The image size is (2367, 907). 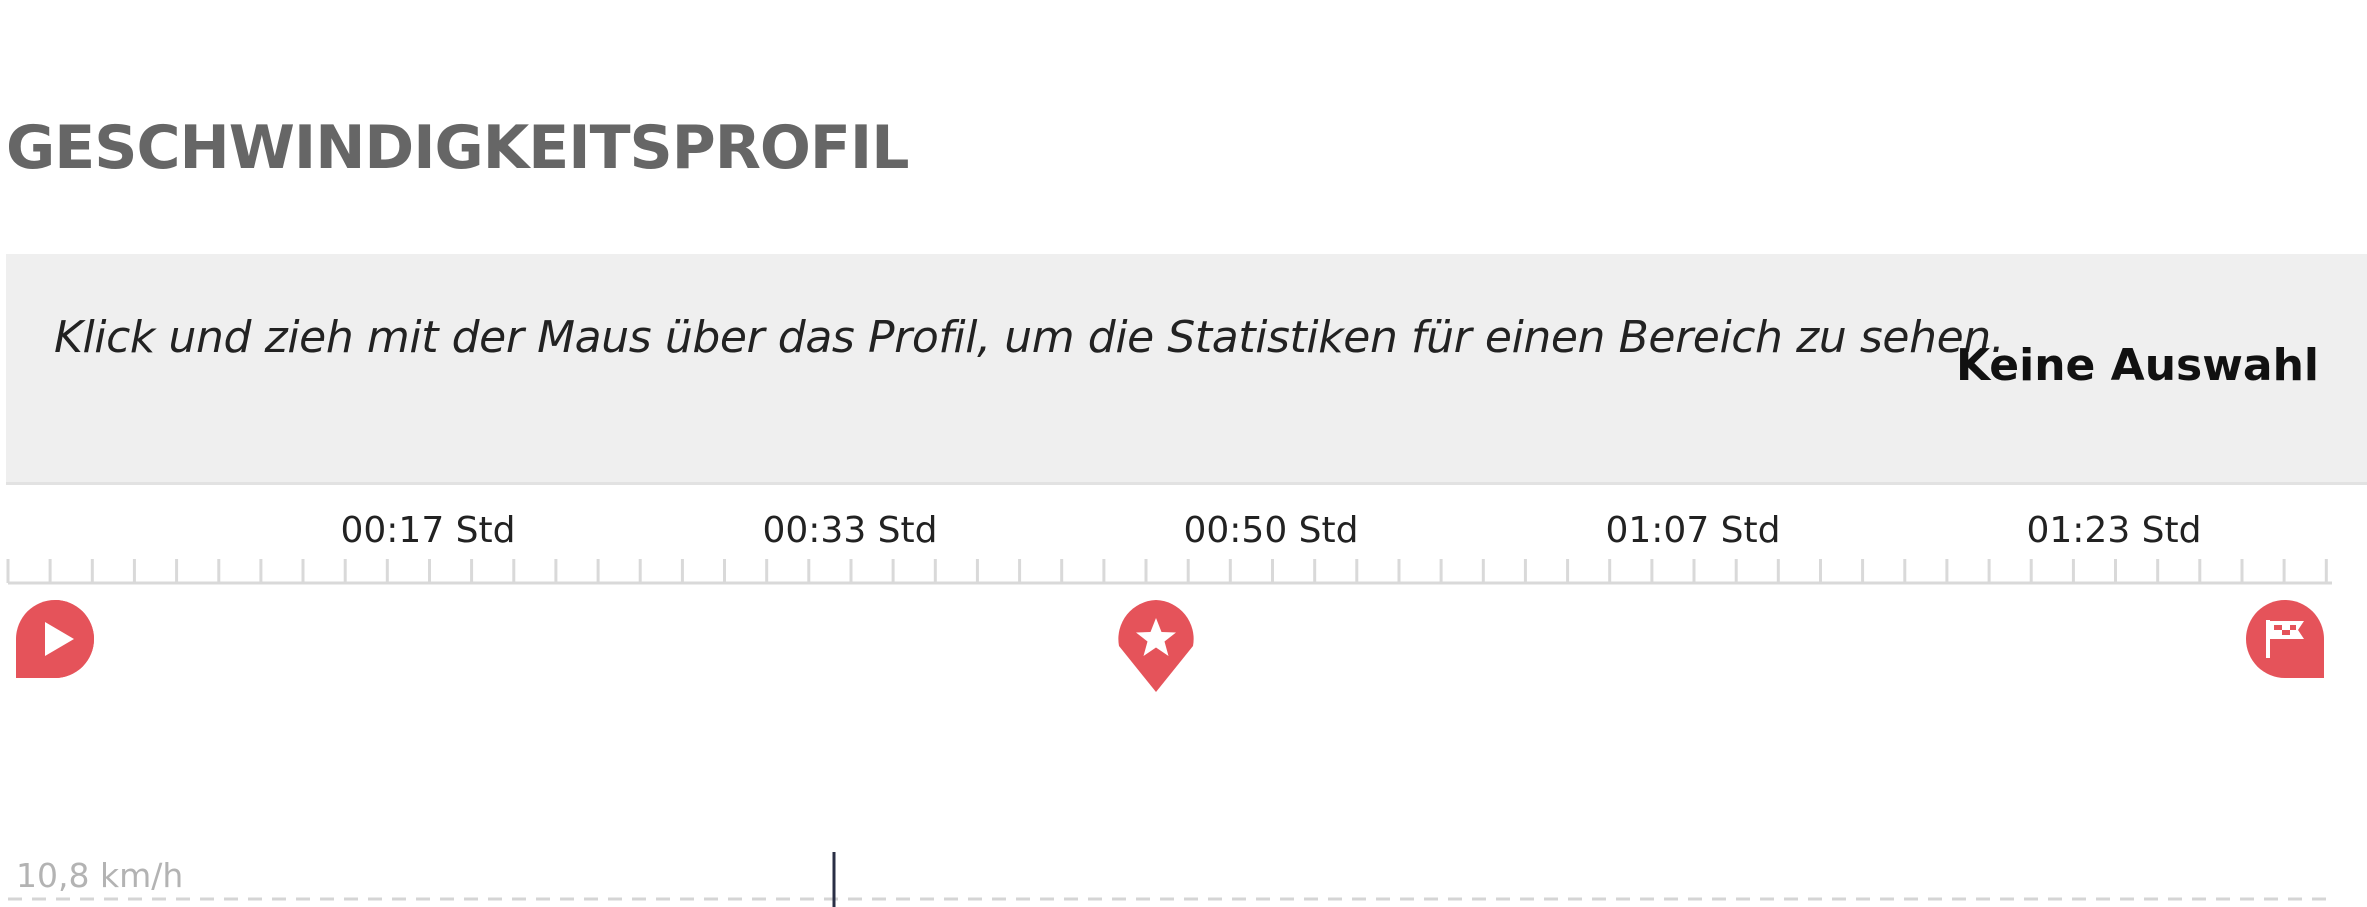 What do you see at coordinates (850, 530) in the screenshot?
I see `time-label: 00:33 Std` at bounding box center [850, 530].